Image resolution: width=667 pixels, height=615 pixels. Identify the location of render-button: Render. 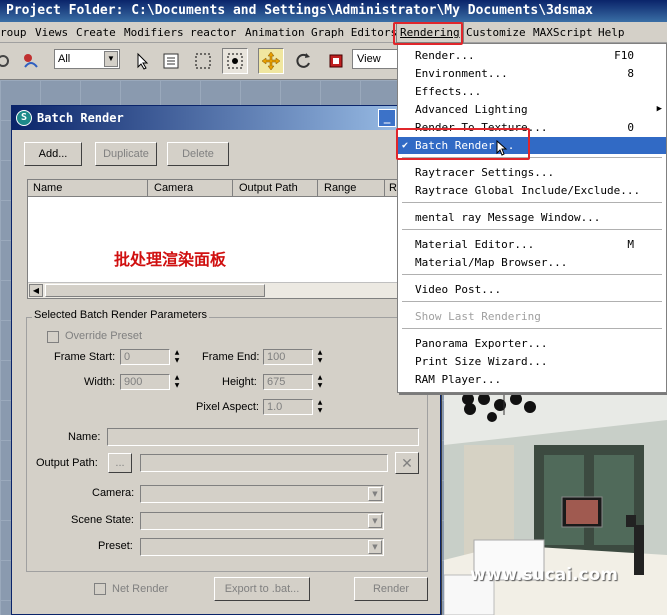
(391, 589).